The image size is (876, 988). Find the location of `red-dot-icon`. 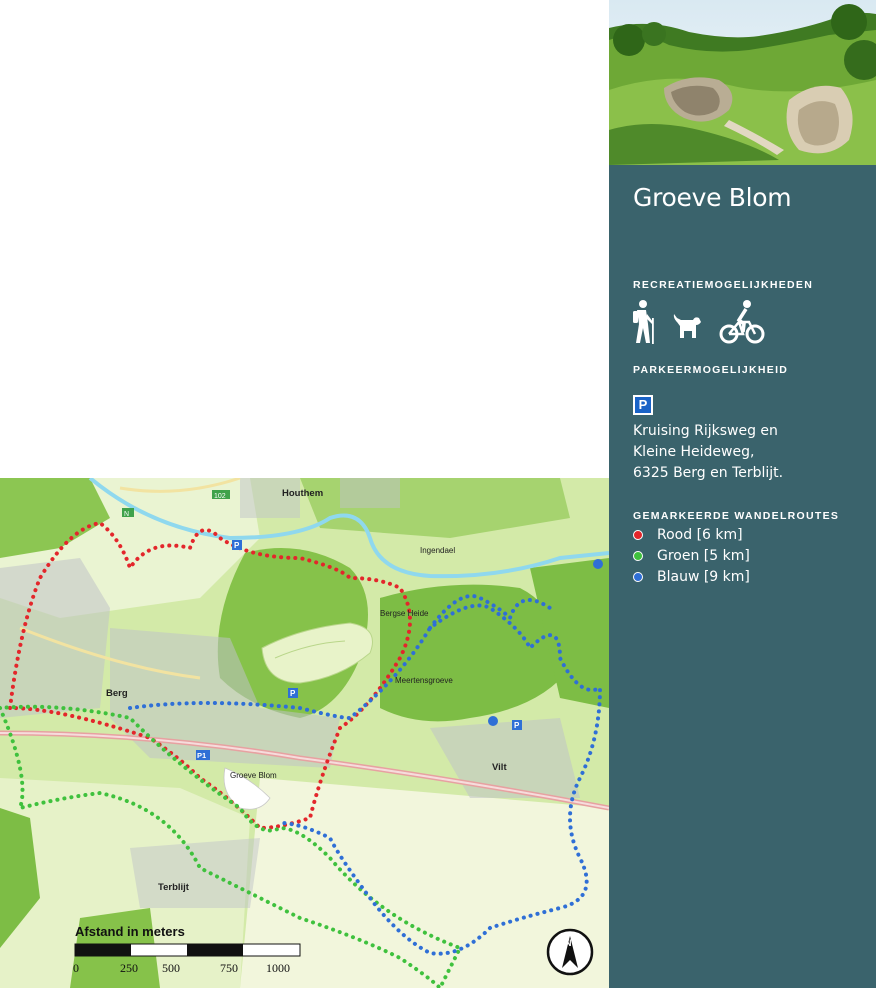

red-dot-icon is located at coordinates (638, 534).